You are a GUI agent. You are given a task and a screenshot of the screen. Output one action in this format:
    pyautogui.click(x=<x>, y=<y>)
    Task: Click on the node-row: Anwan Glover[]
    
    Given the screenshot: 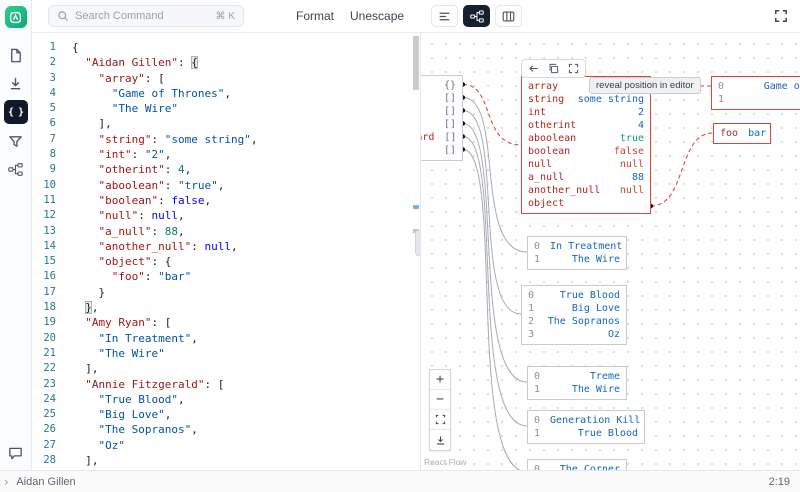 What is the action you would take?
    pyautogui.click(x=441, y=124)
    